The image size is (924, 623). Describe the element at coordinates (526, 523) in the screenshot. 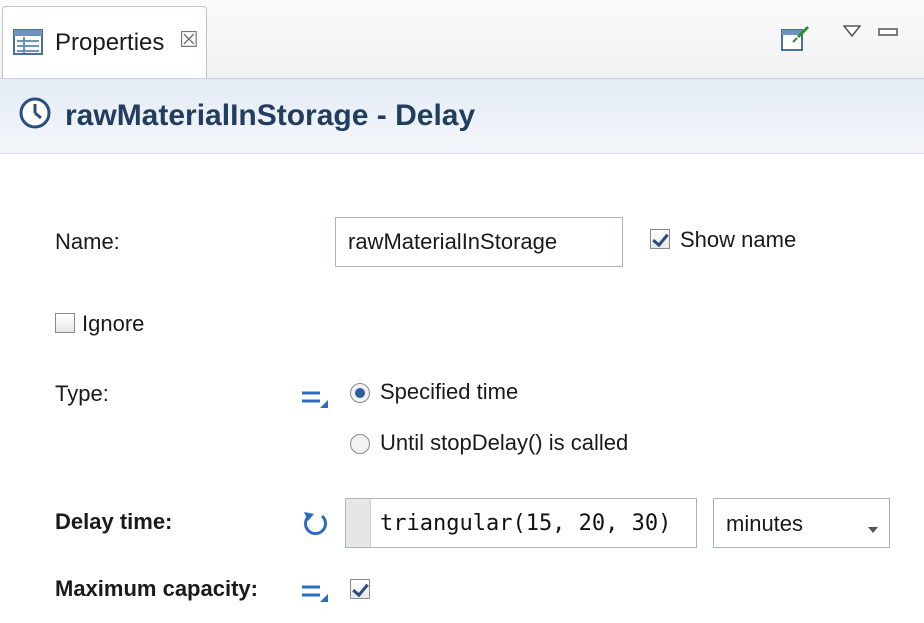

I see `delay-time-expression: triangular(15, 20, 30)` at that location.